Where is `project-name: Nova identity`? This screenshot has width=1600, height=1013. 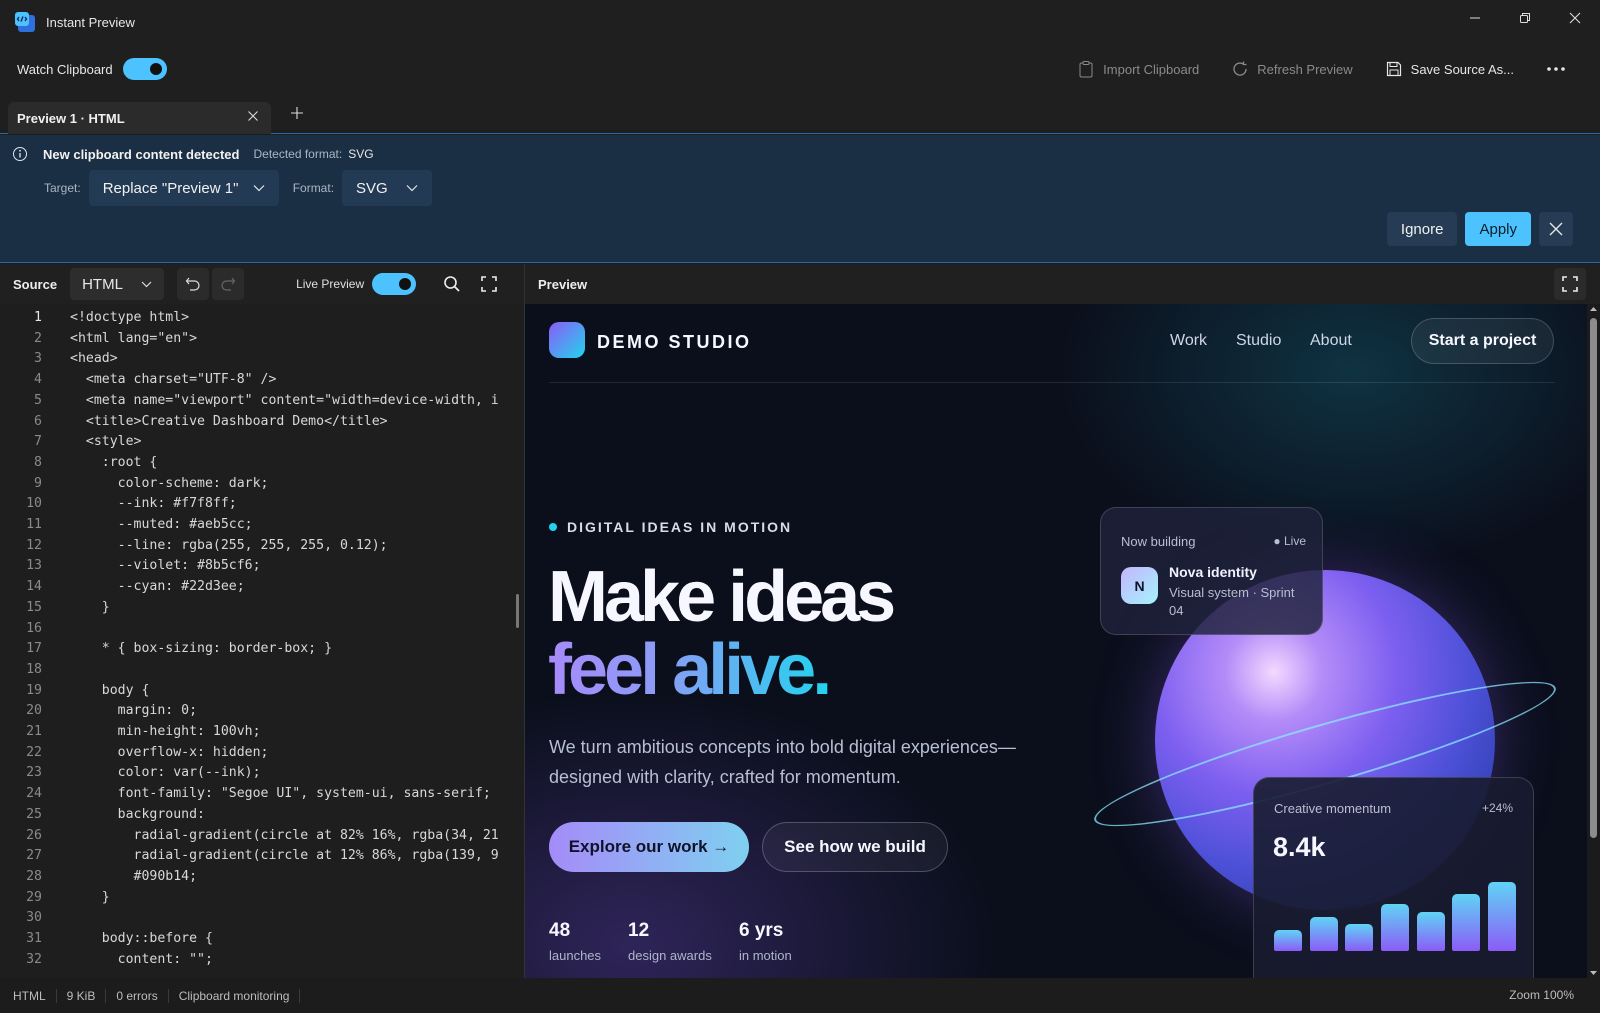
project-name: Nova identity is located at coordinates (1213, 572).